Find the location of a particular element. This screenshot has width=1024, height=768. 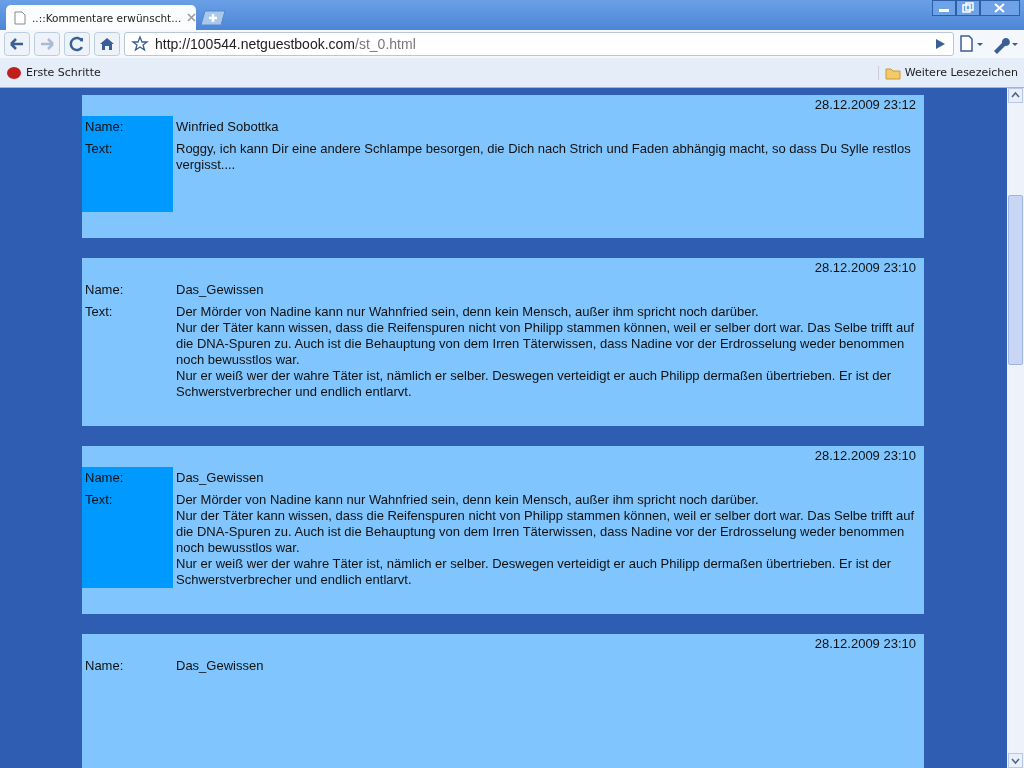

author-name: Winfried Sobottka is located at coordinates (228, 127).